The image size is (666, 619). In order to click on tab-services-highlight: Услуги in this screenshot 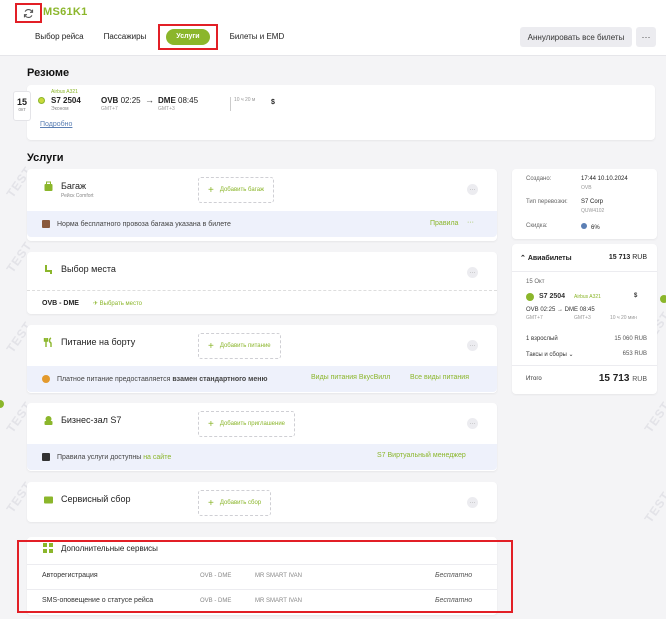, I will do `click(188, 37)`.